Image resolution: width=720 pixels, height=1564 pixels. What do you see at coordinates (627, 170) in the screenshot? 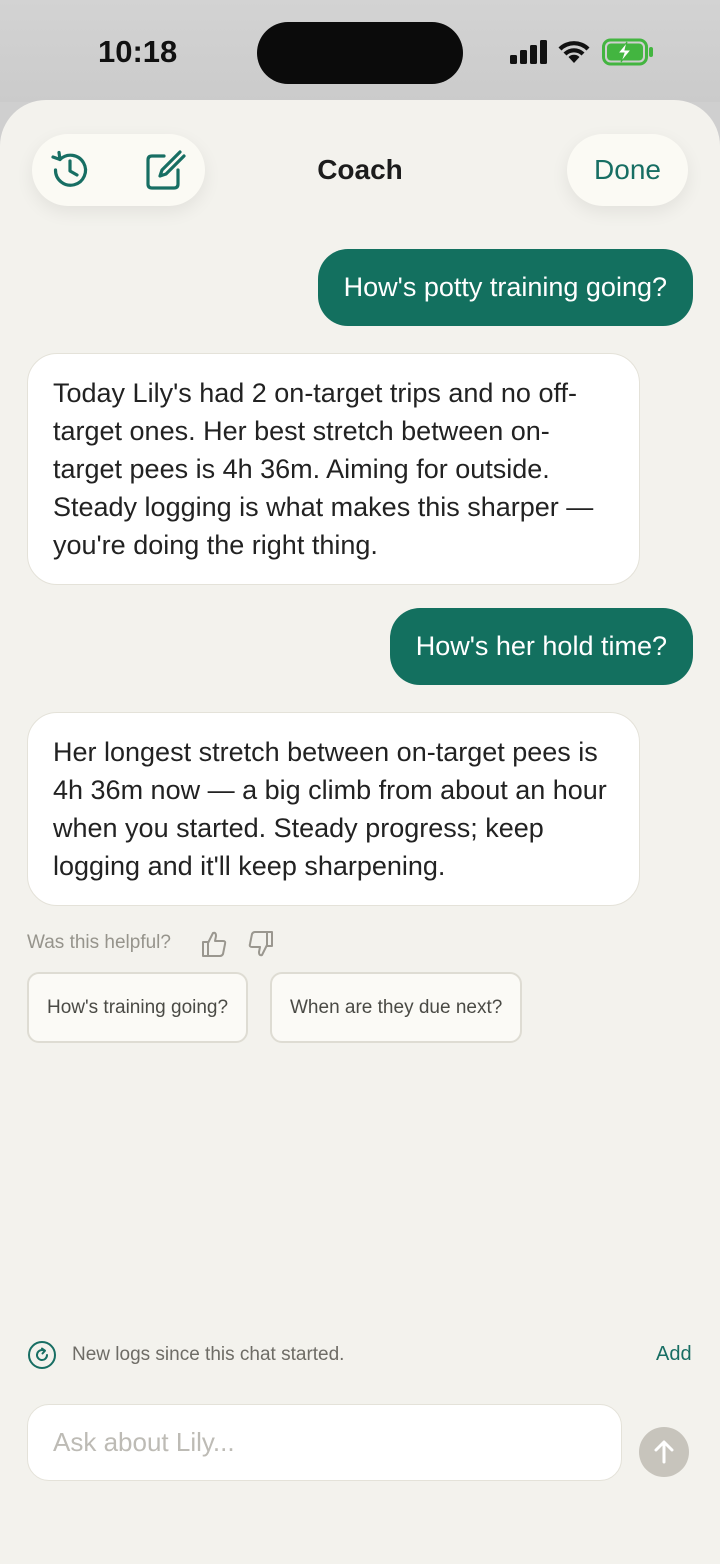
I see `done-button: Done` at bounding box center [627, 170].